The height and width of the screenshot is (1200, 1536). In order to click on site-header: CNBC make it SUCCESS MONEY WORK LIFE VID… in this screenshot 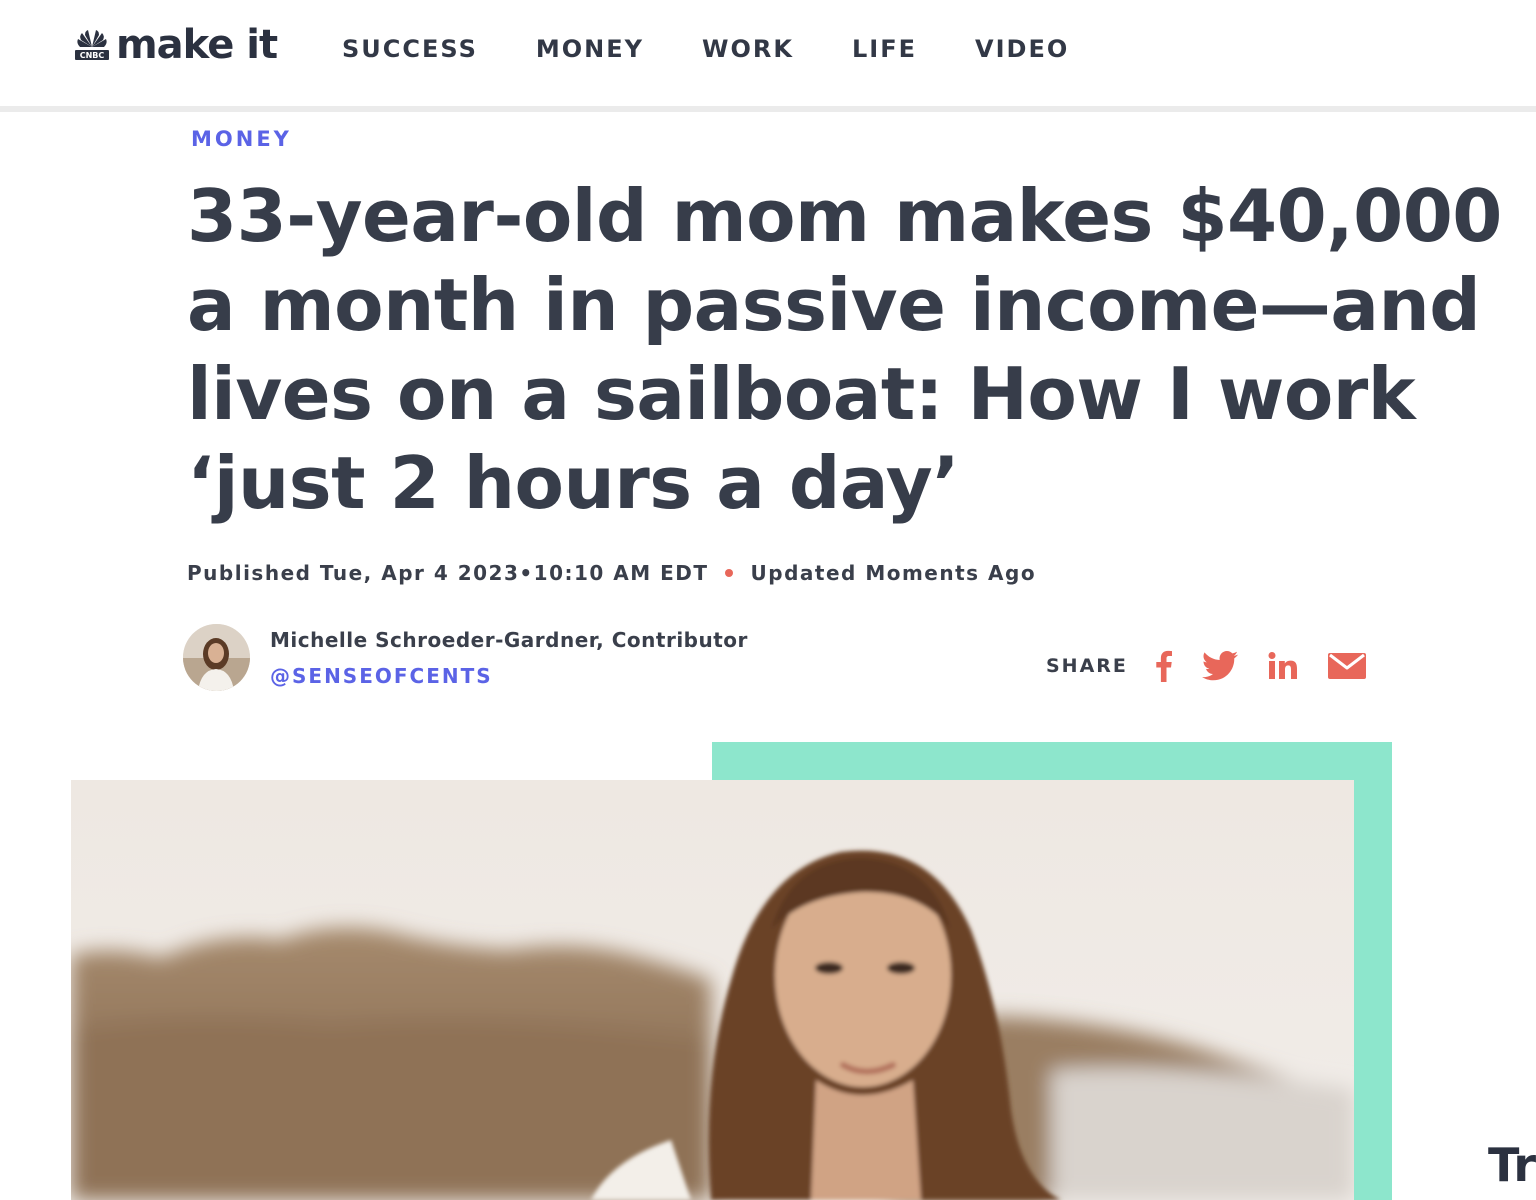, I will do `click(768, 56)`.